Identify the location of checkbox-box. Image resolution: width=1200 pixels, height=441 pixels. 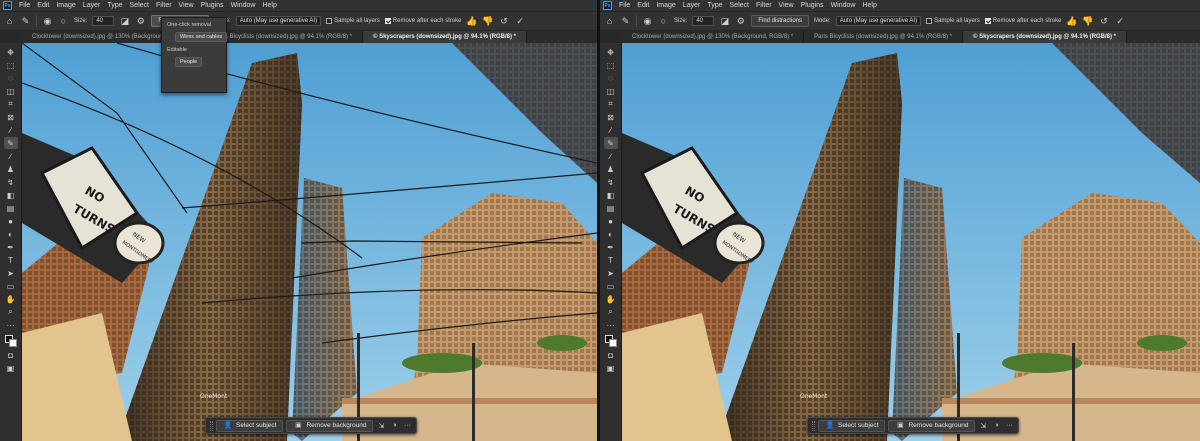
(329, 21).